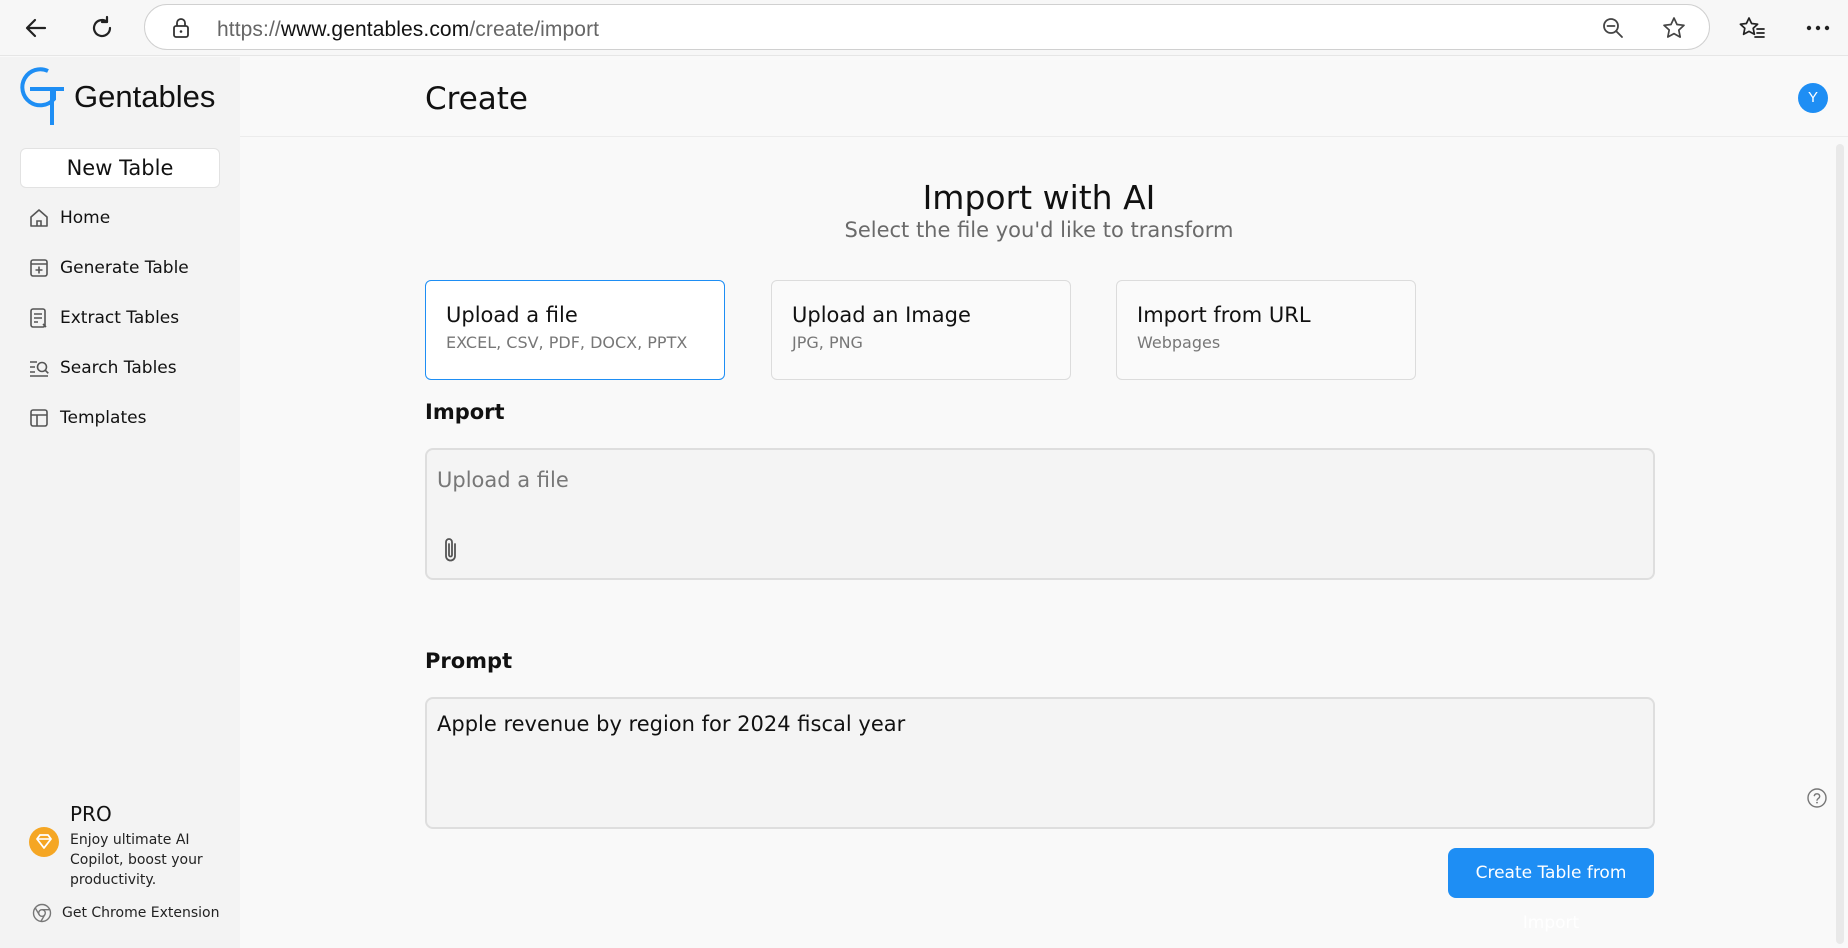 The image size is (1848, 948). Describe the element at coordinates (1224, 315) in the screenshot. I see `option-title: Import from URL` at that location.